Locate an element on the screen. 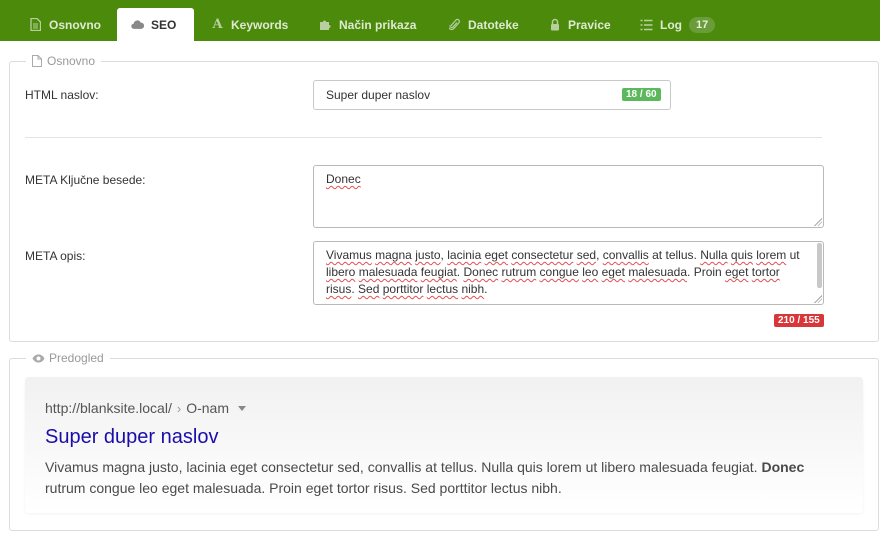 The width and height of the screenshot is (880, 555). osnovno-legend: Osnovno is located at coordinates (64, 61).